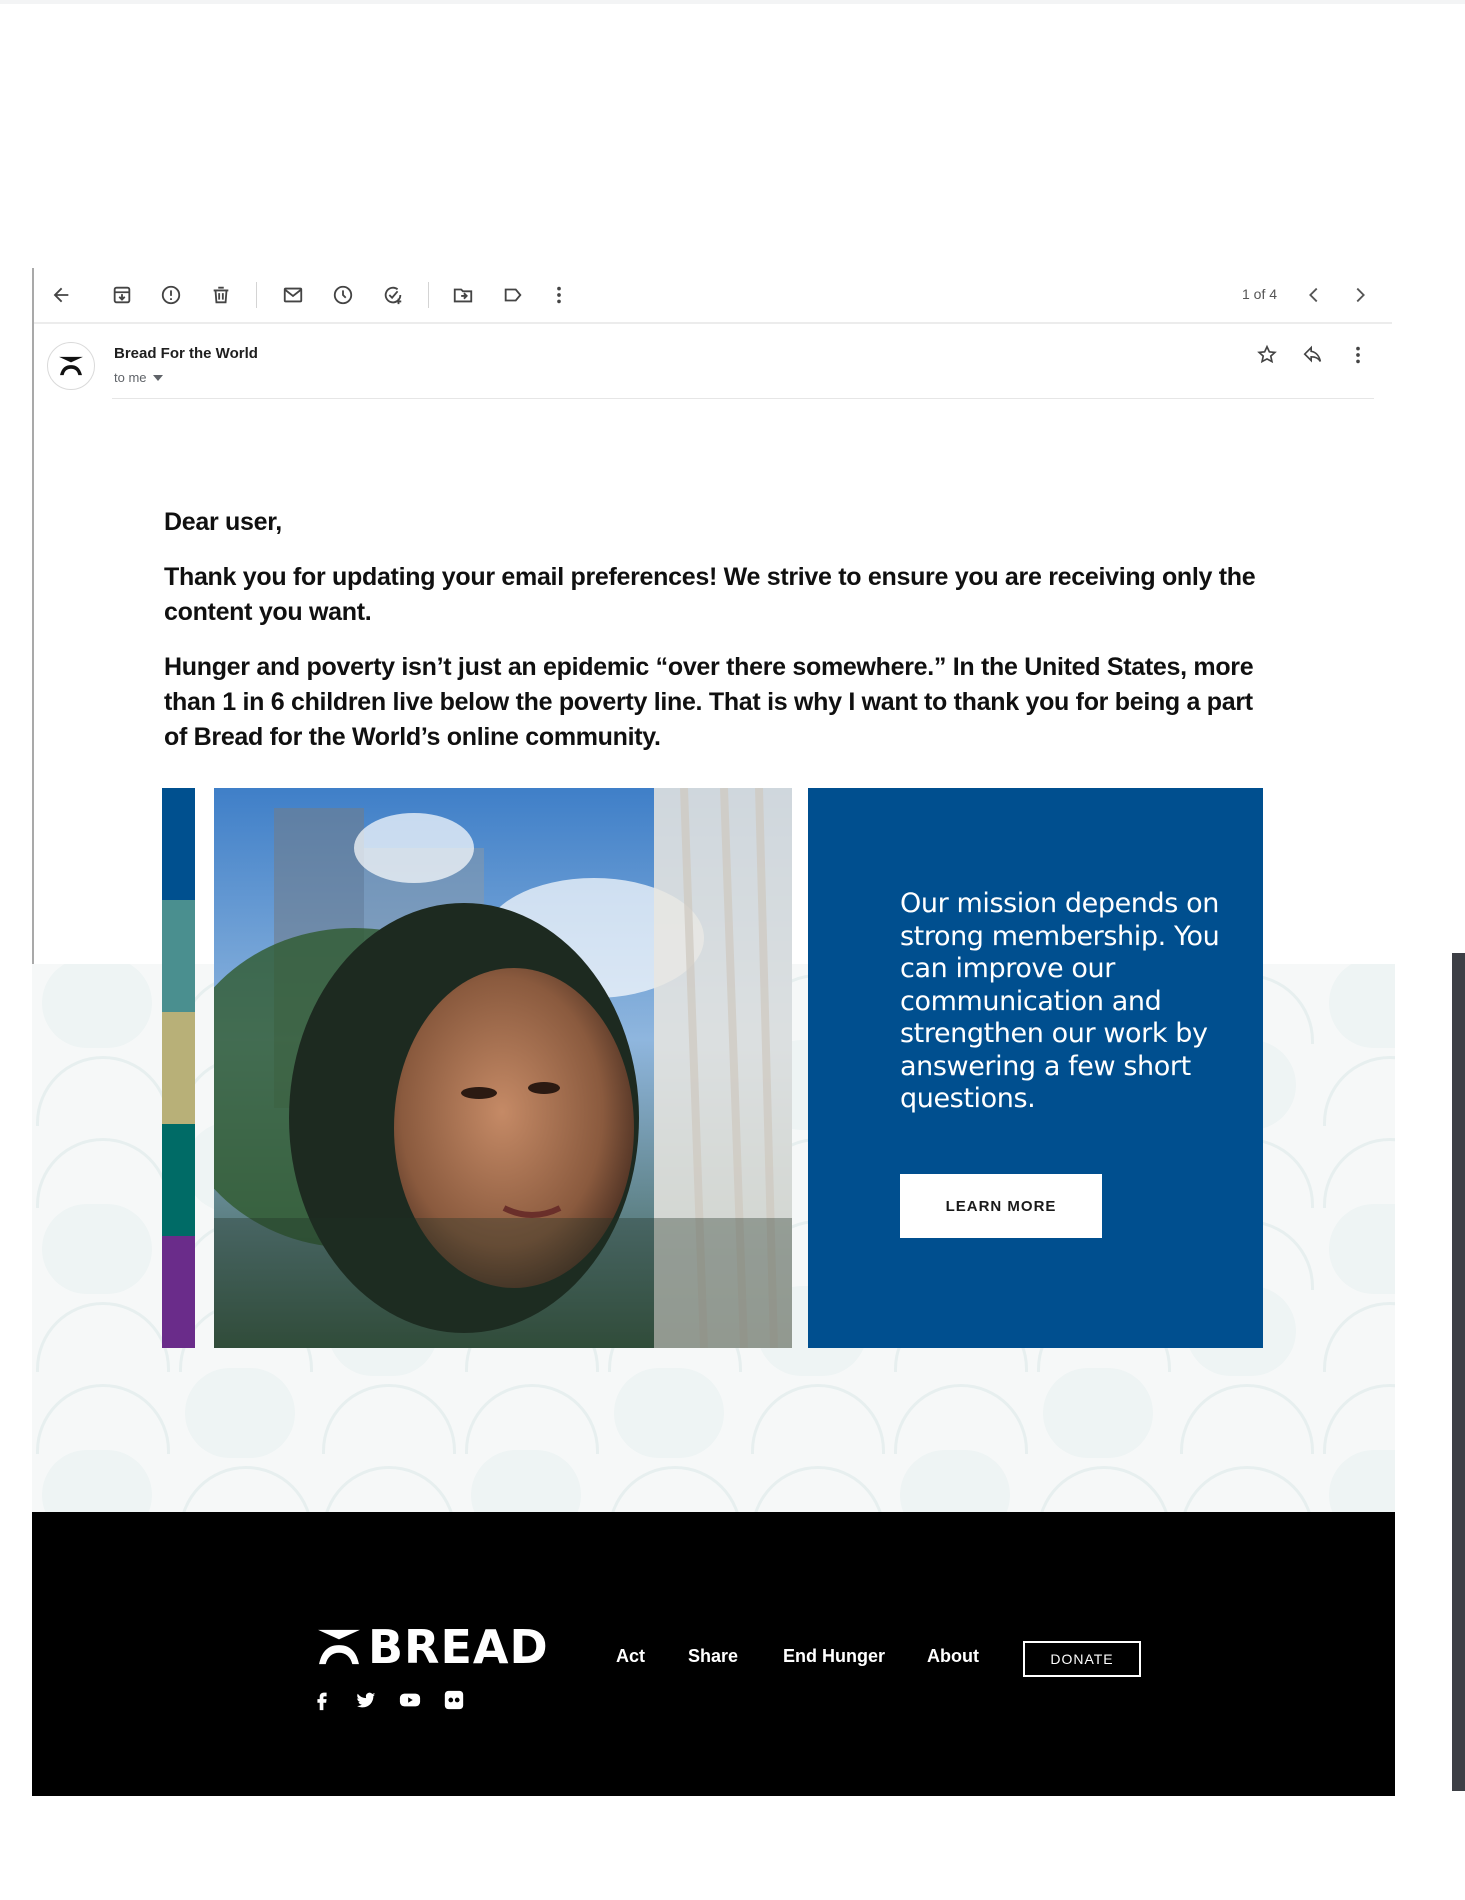 The image size is (1465, 1900). I want to click on sender-name: Bread For the World, so click(186, 353).